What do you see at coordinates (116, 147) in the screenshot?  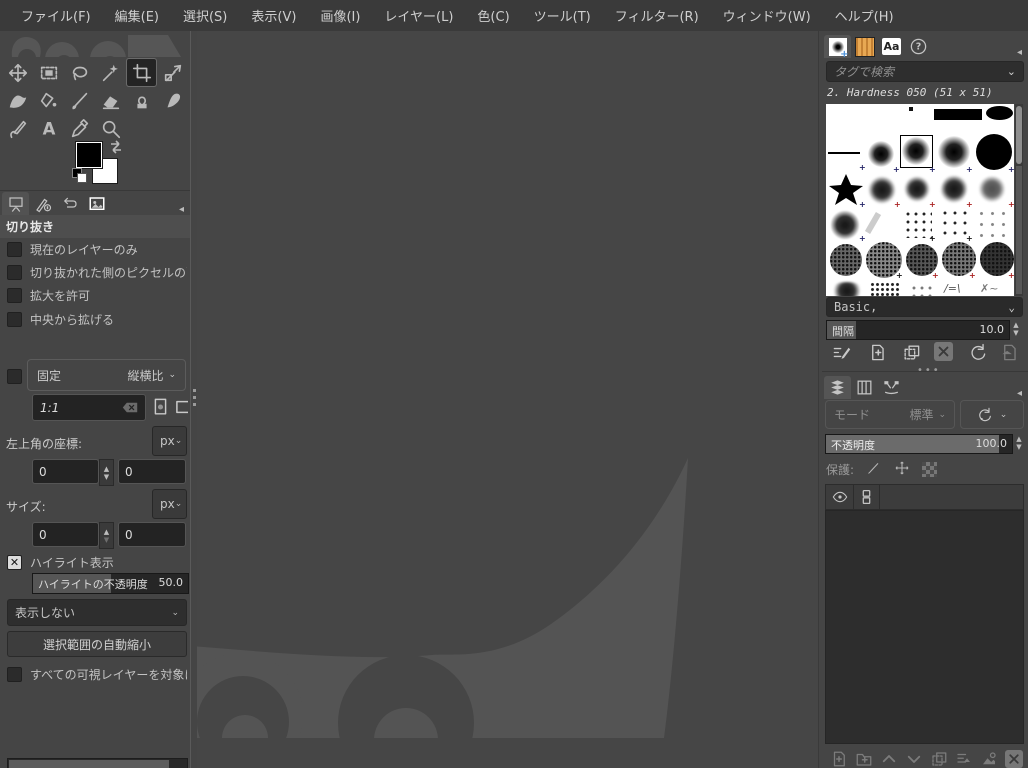 I see `swap-colors-icon` at bounding box center [116, 147].